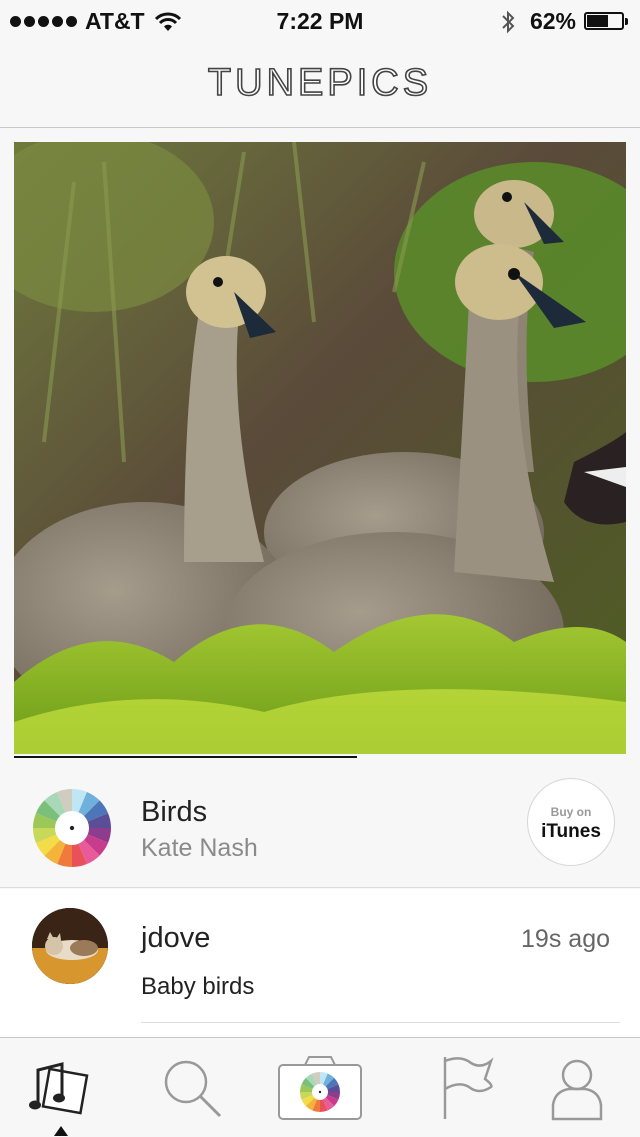 The image size is (640, 1137). What do you see at coordinates (72, 828) in the screenshot?
I see `vinyl-record-icon` at bounding box center [72, 828].